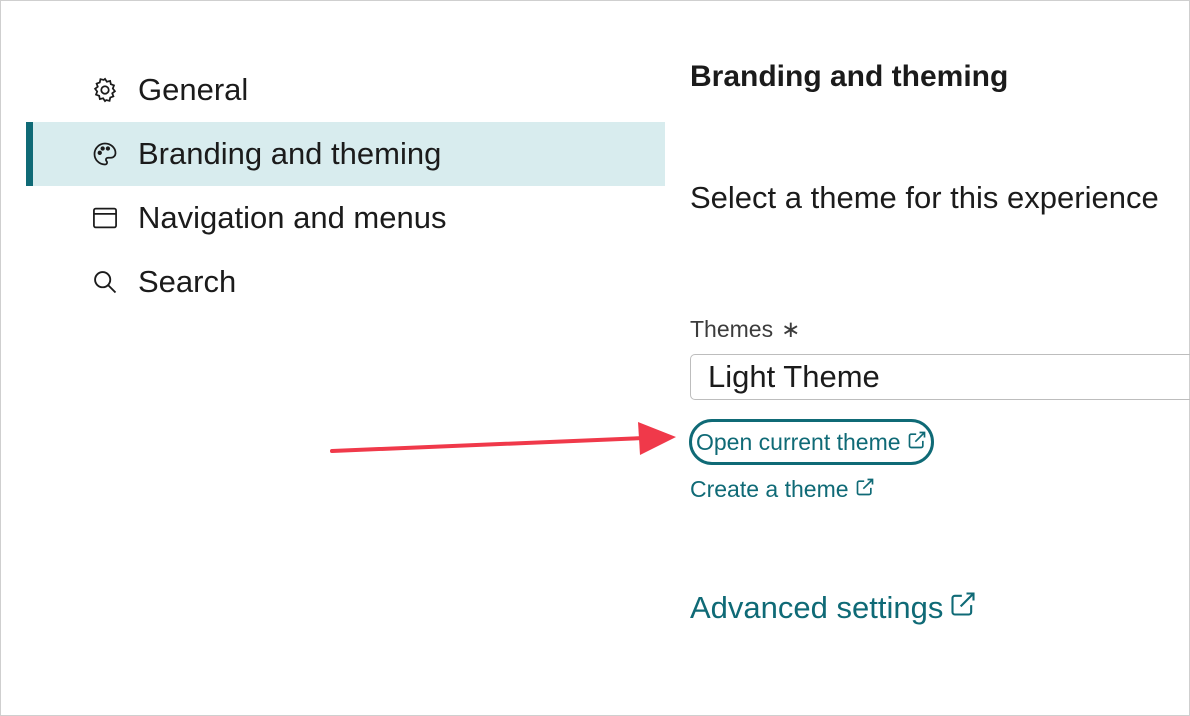 Image resolution: width=1190 pixels, height=716 pixels. Describe the element at coordinates (105, 90) in the screenshot. I see `gear-icon` at that location.